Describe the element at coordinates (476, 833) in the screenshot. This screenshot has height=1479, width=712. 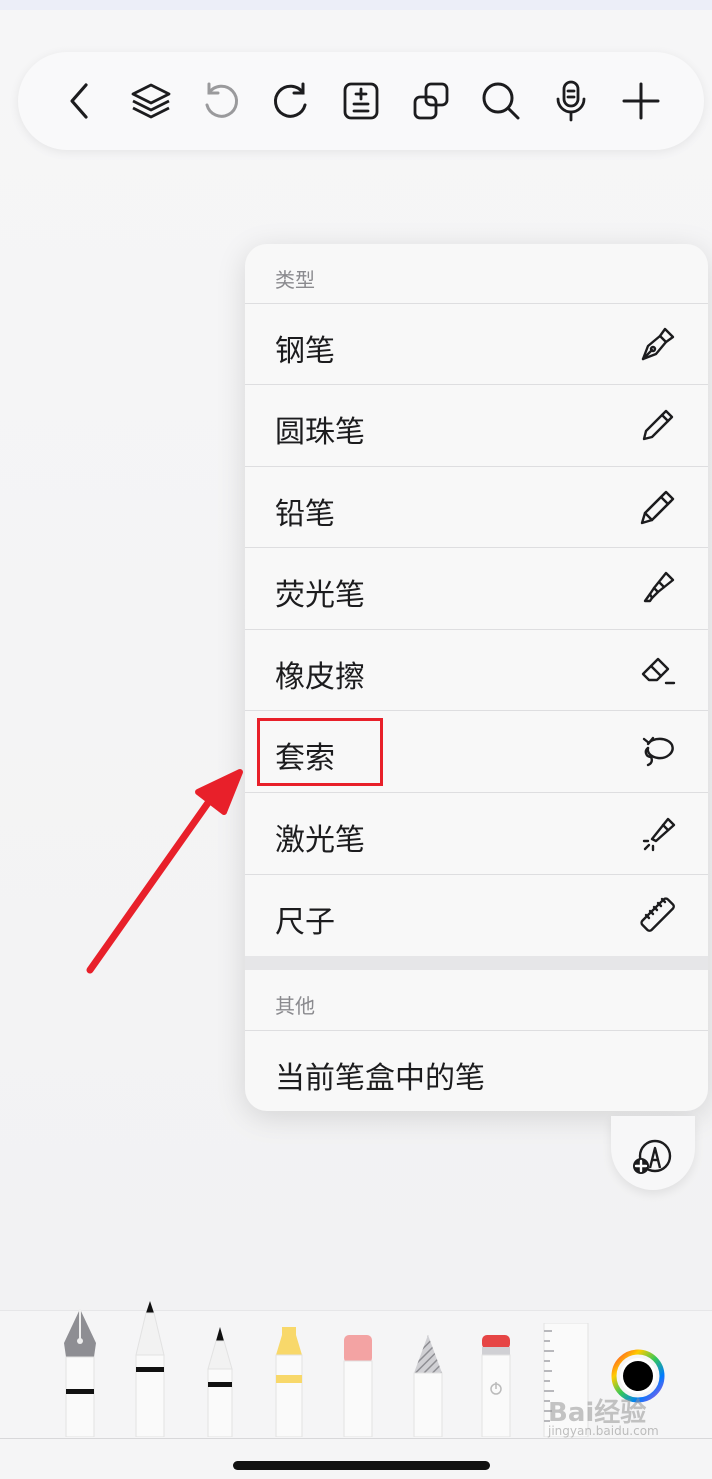
I see `menu-item-laser-pointer: 激光笔` at that location.